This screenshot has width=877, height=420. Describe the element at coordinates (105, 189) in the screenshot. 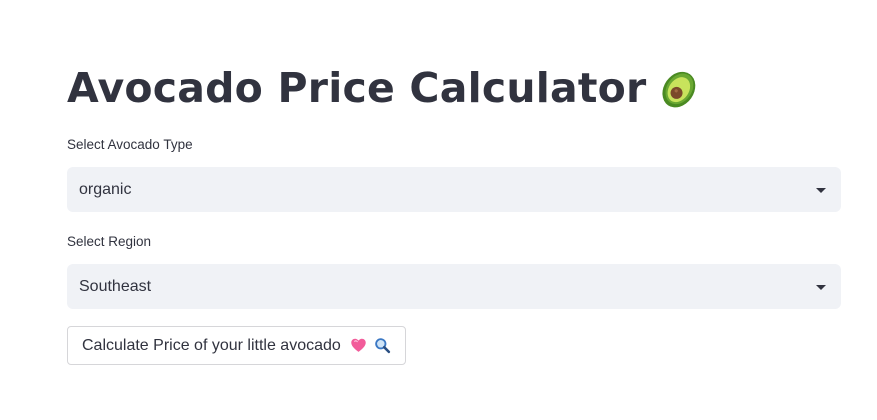

I see `avocado-type-value: organic` at that location.